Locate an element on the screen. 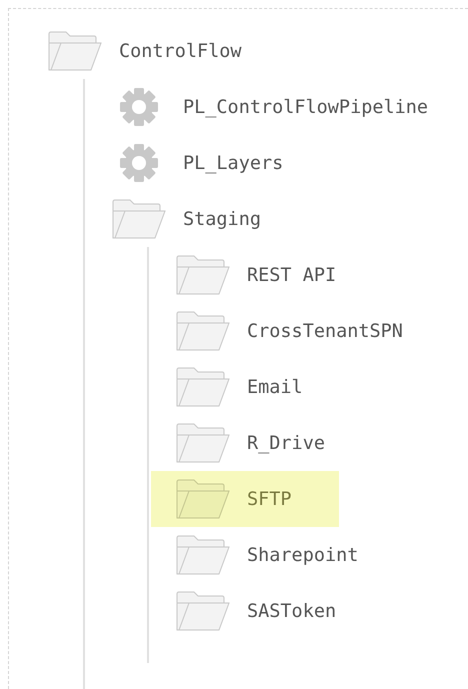 The height and width of the screenshot is (689, 468). tree-item: PL_ControlFlowPipeline is located at coordinates (270, 107).